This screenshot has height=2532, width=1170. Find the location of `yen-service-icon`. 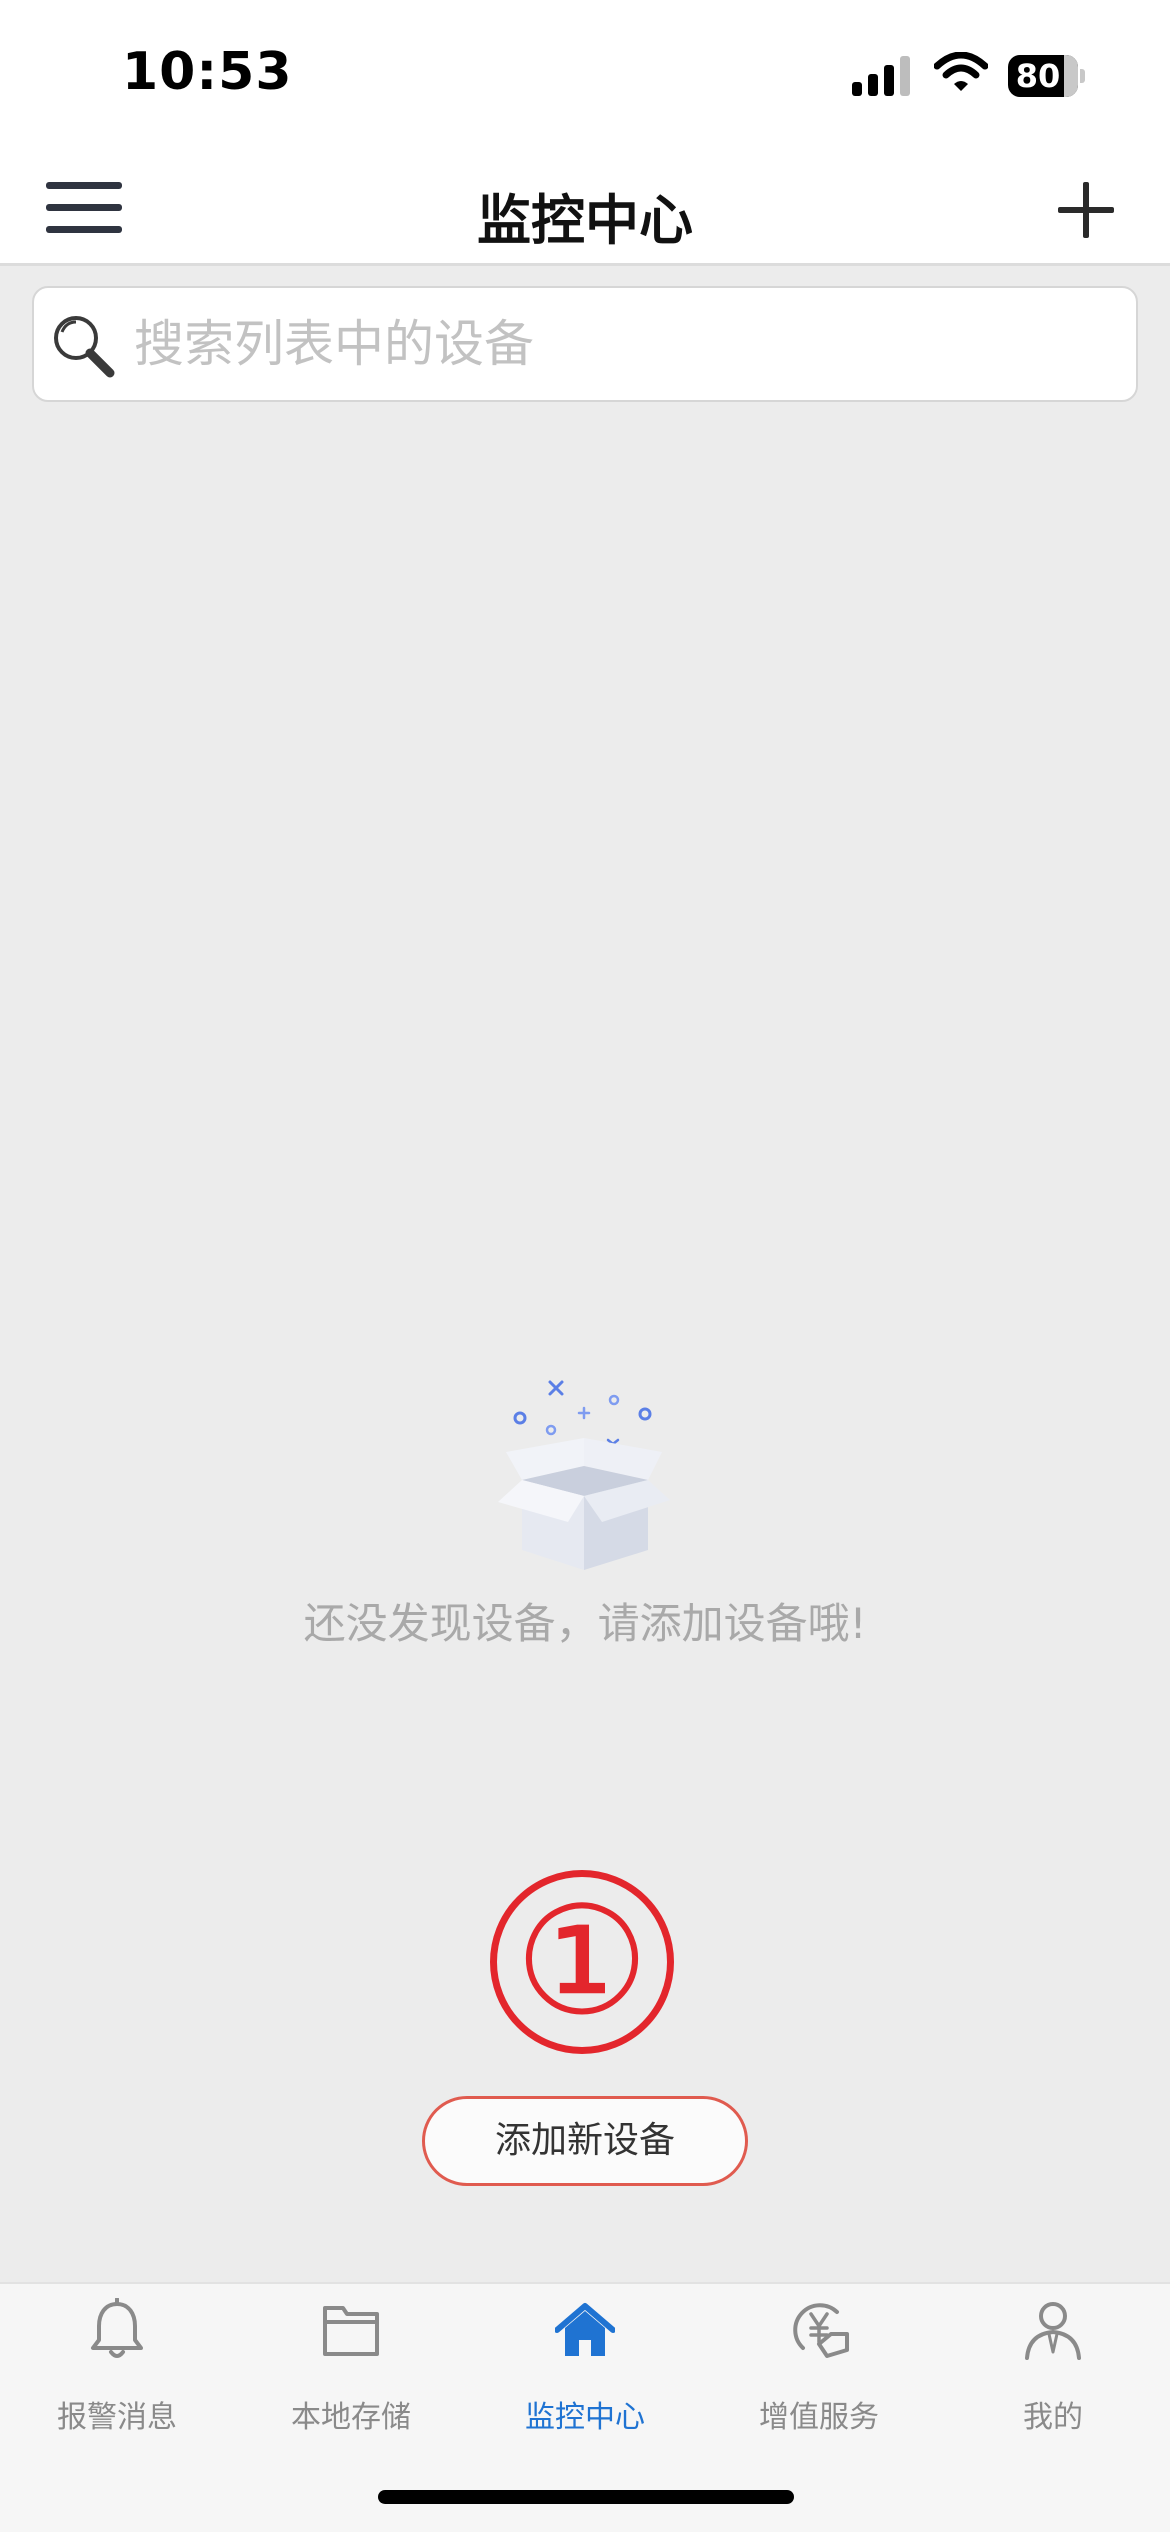

yen-service-icon is located at coordinates (821, 2330).